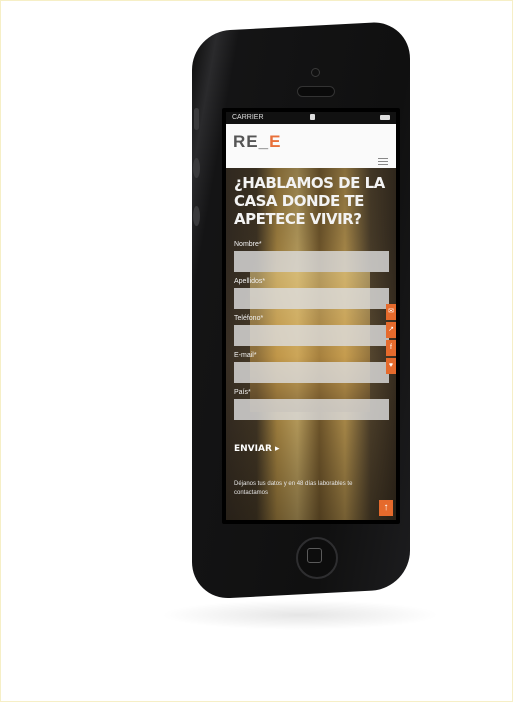 Image resolution: width=513 pixels, height=702 pixels. Describe the element at coordinates (300, 615) in the screenshot. I see `phone-shadow` at that location.